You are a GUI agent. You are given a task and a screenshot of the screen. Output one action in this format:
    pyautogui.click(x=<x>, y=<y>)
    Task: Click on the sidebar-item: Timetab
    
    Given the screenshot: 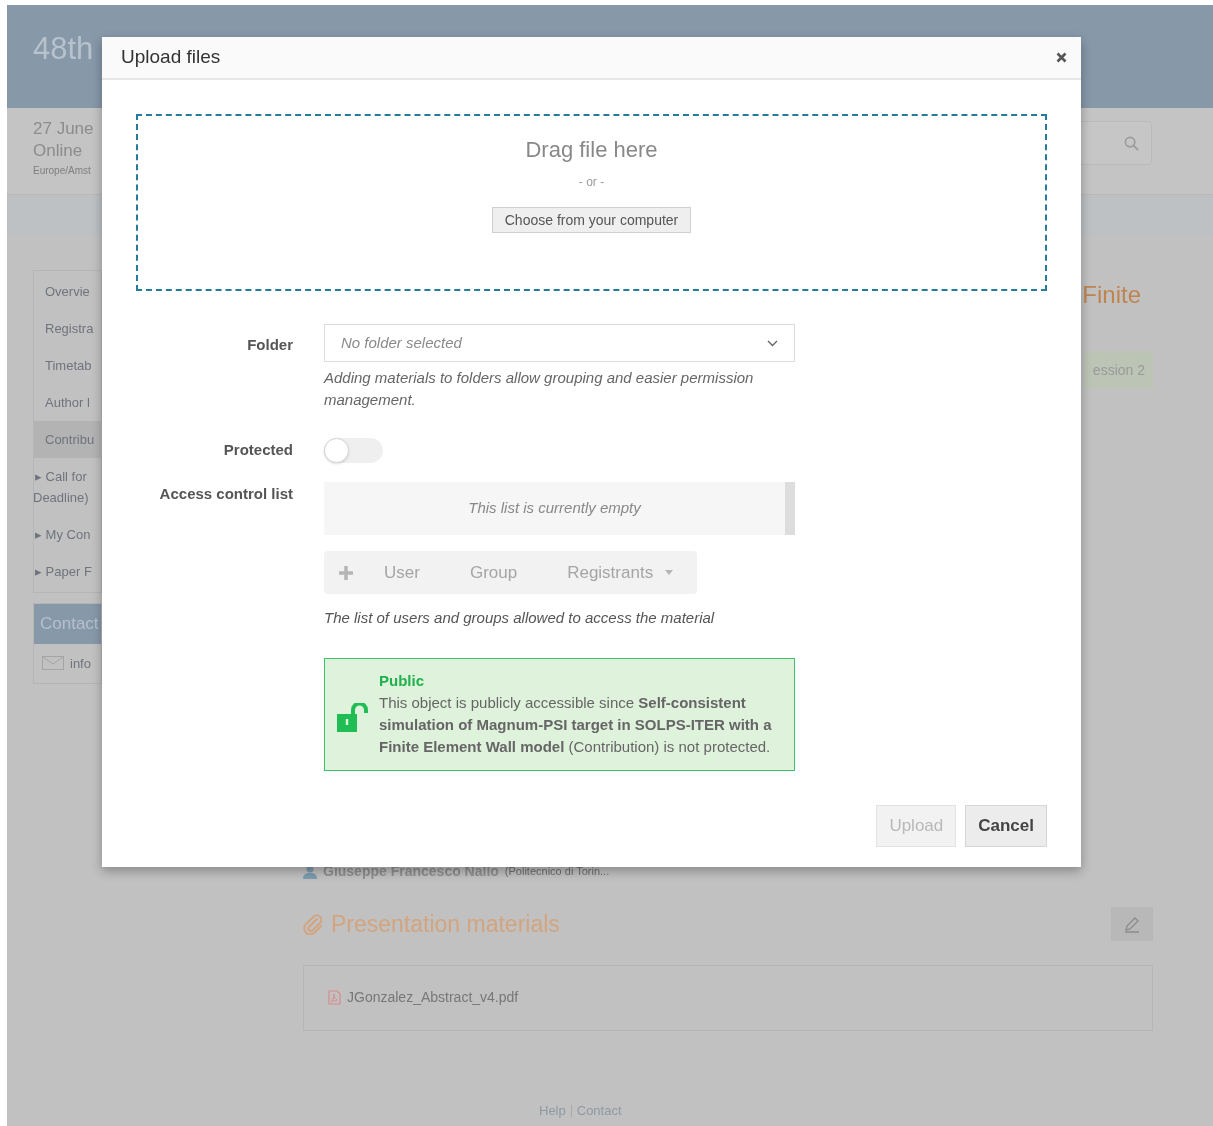 What is the action you would take?
    pyautogui.click(x=67, y=365)
    